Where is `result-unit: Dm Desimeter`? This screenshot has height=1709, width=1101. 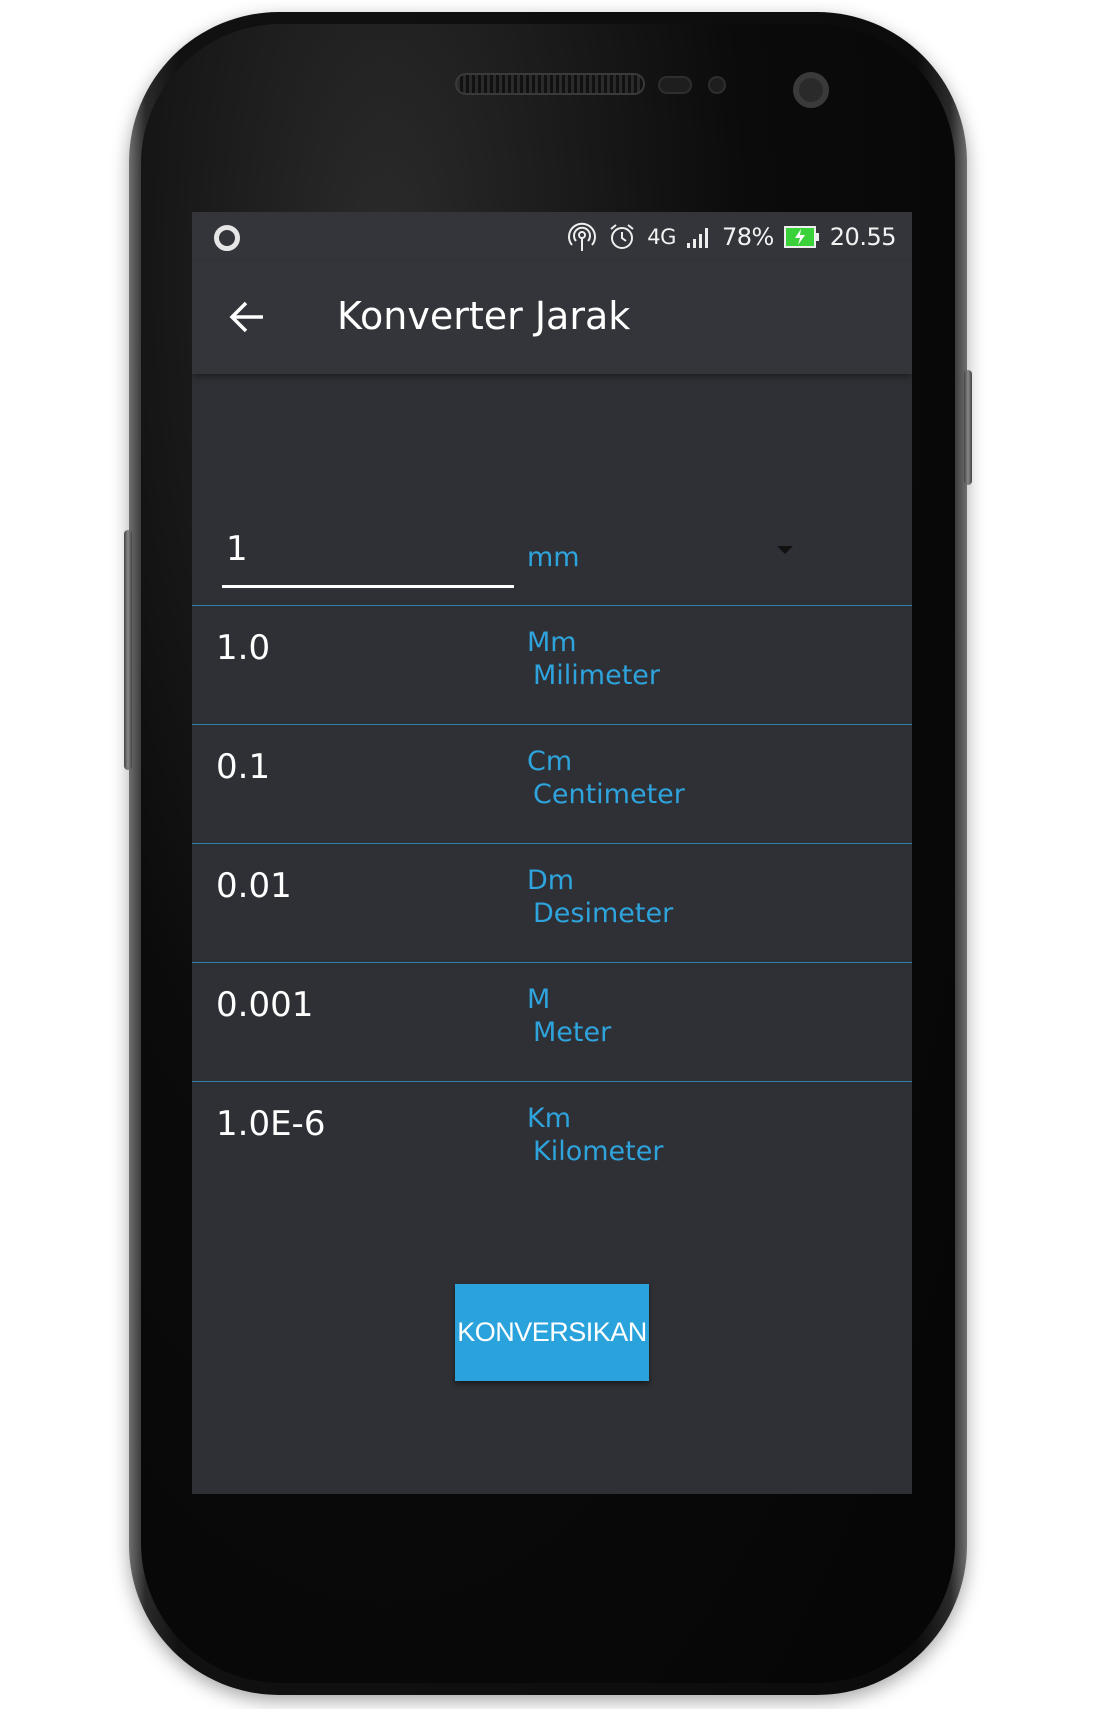 result-unit: Dm Desimeter is located at coordinates (600, 897).